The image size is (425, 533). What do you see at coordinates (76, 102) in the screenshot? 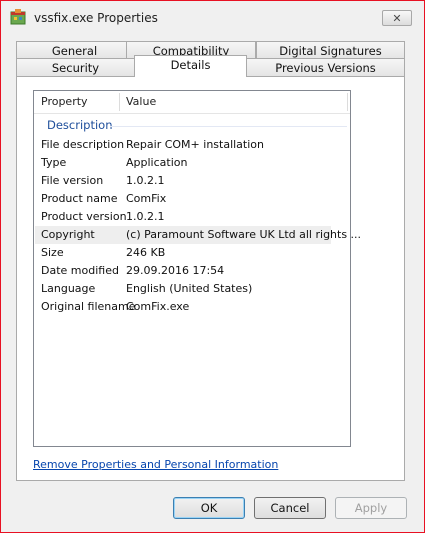
I see `column-header-property: Property` at bounding box center [76, 102].